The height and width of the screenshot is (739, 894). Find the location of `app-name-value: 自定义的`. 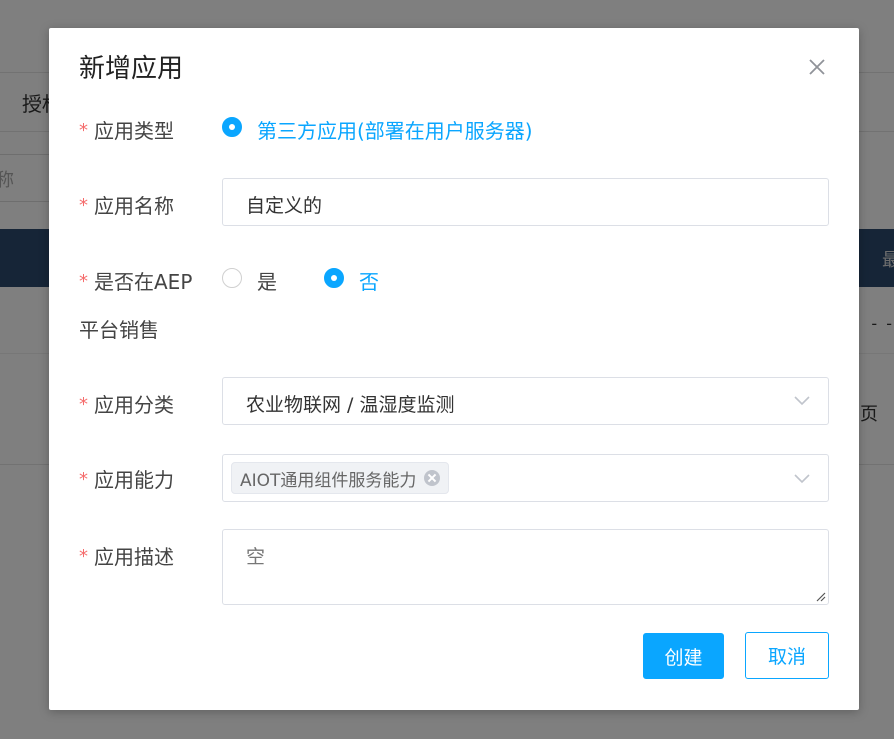

app-name-value: 自定义的 is located at coordinates (284, 206).